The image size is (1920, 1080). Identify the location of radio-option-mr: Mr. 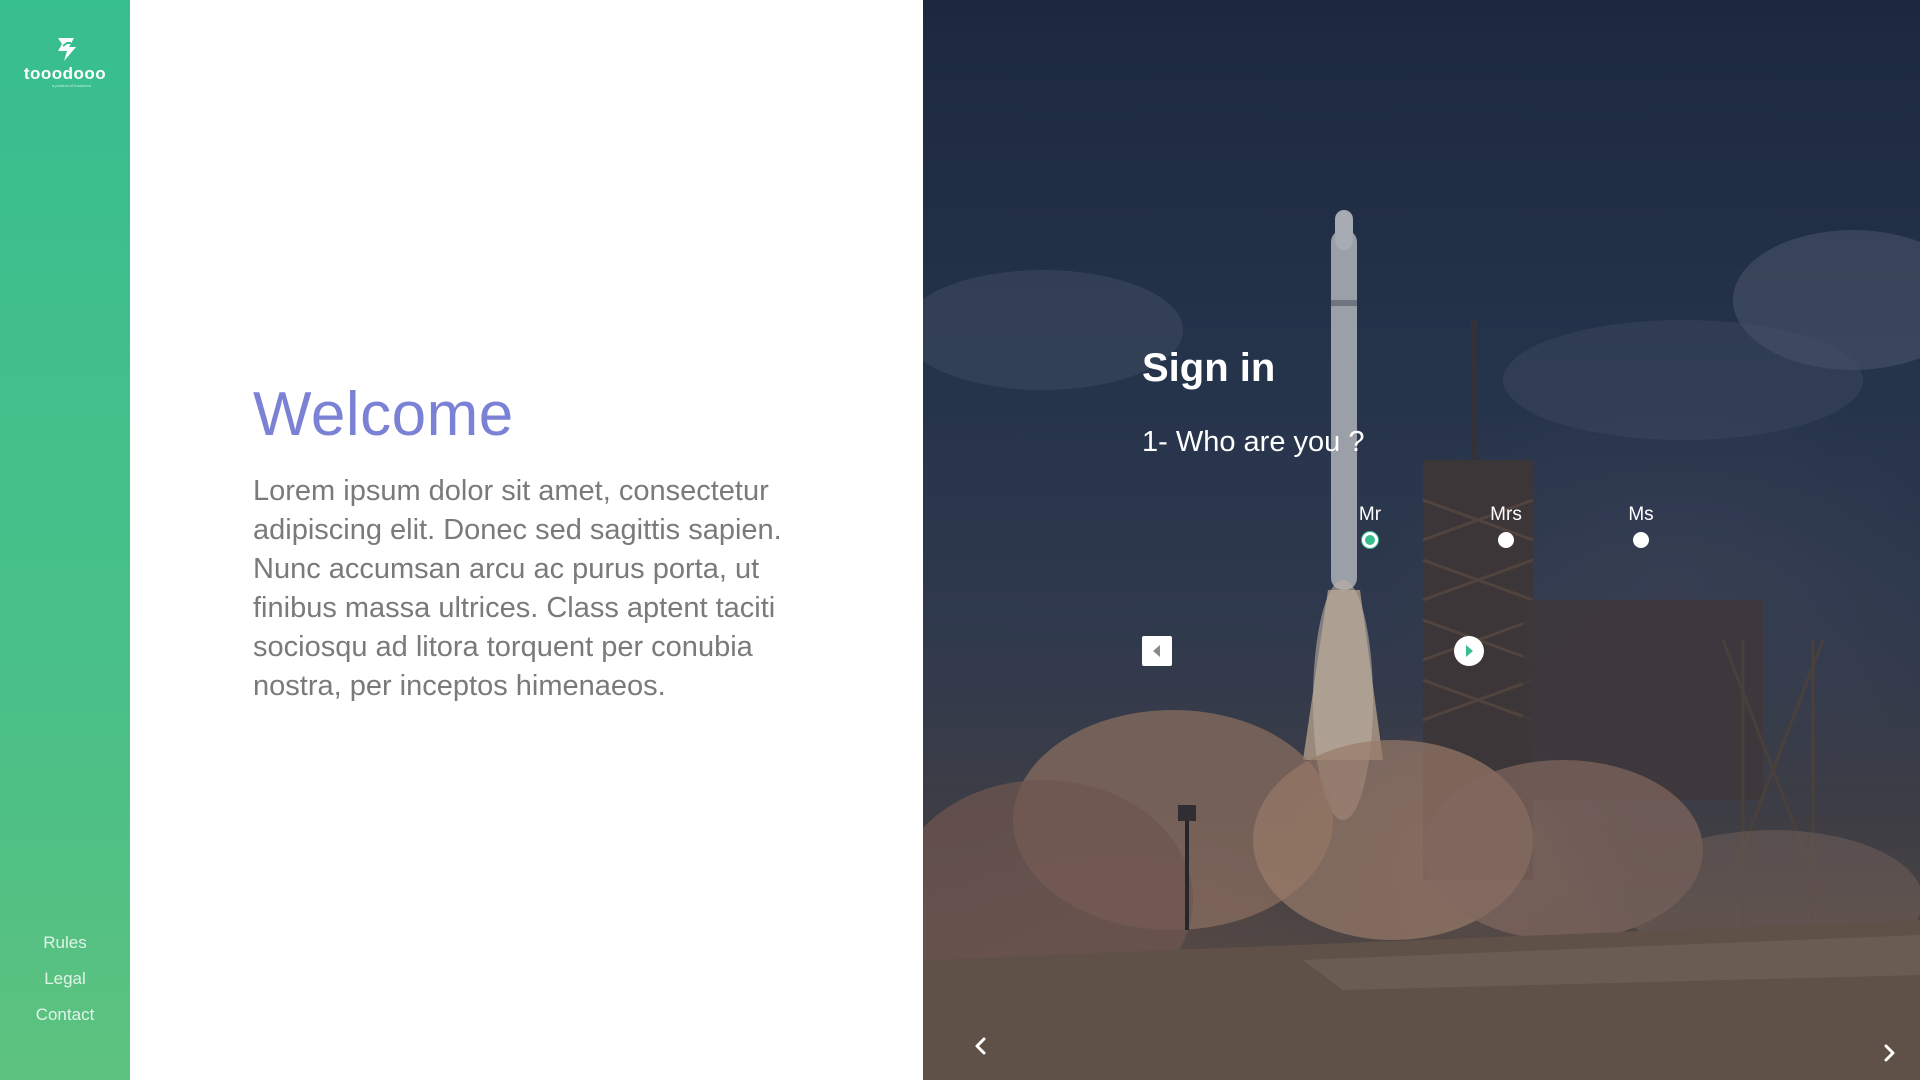
(1370, 524).